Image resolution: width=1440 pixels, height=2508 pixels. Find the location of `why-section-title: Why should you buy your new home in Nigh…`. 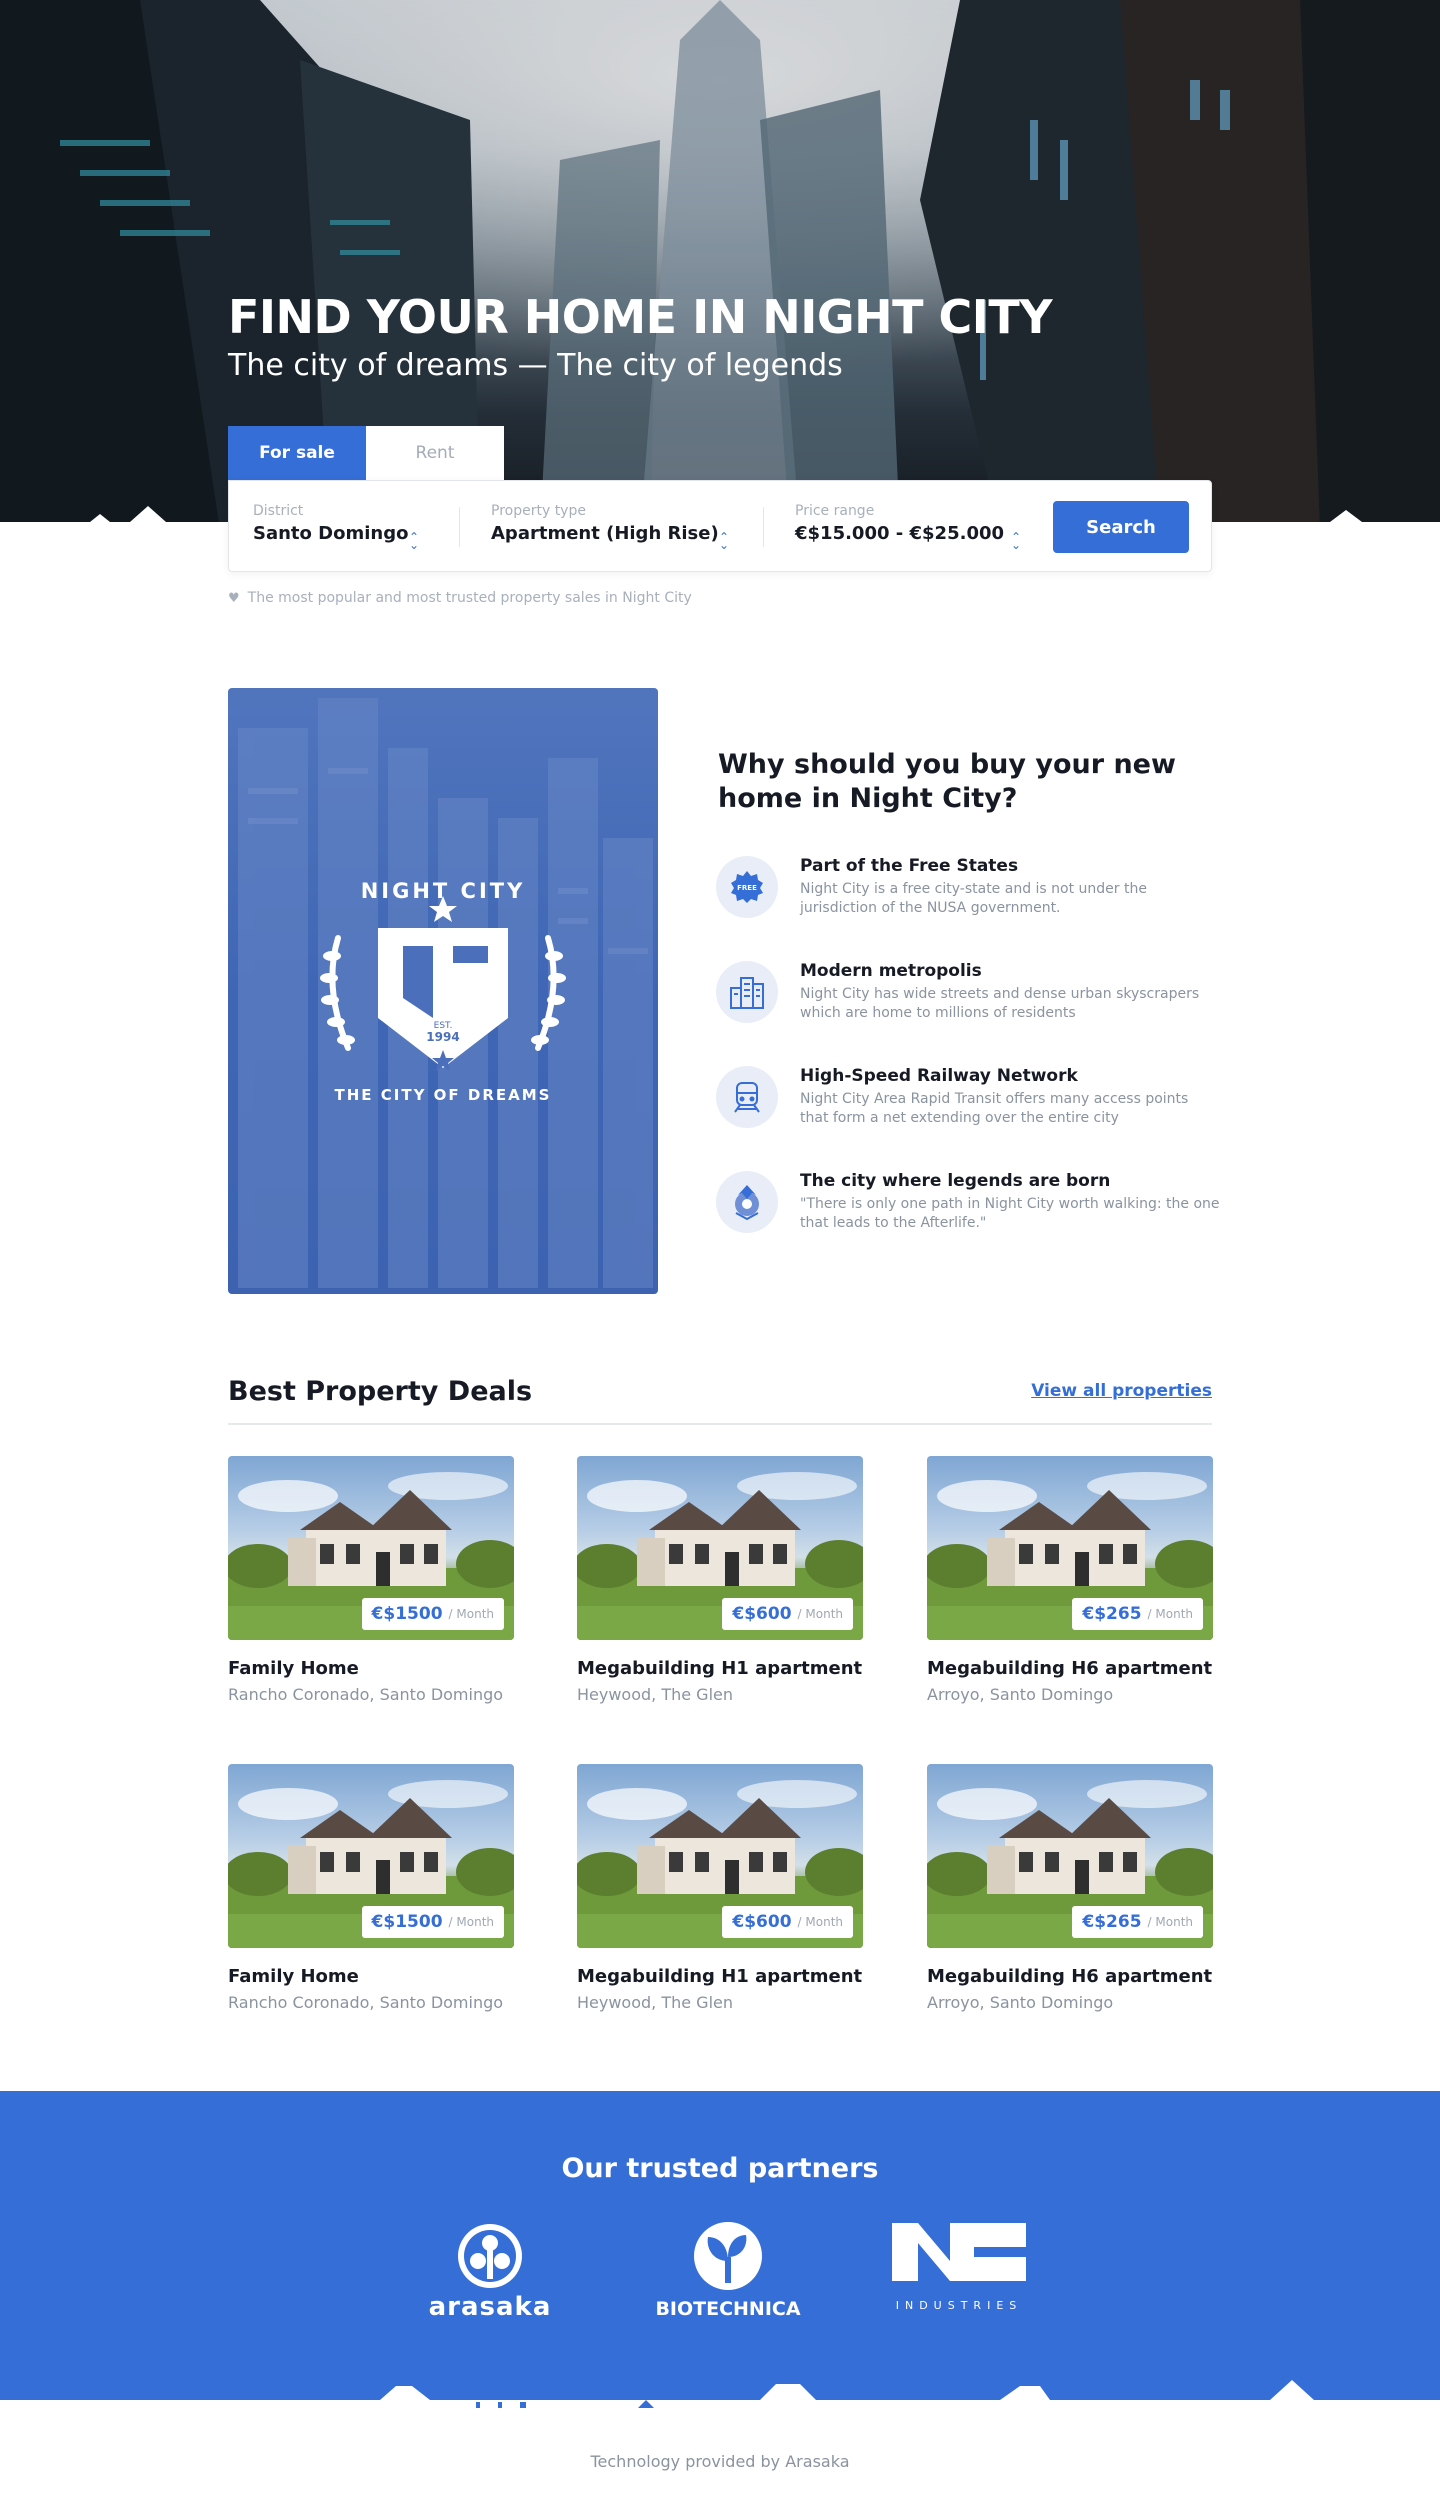

why-section-title: Why should you buy your new home in Nigh… is located at coordinates (947, 781).